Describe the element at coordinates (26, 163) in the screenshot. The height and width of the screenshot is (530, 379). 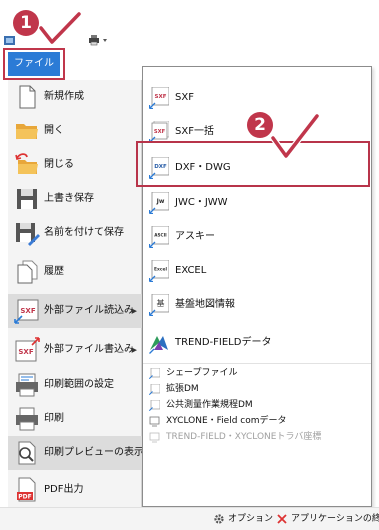
I see `close-folder-icon` at that location.